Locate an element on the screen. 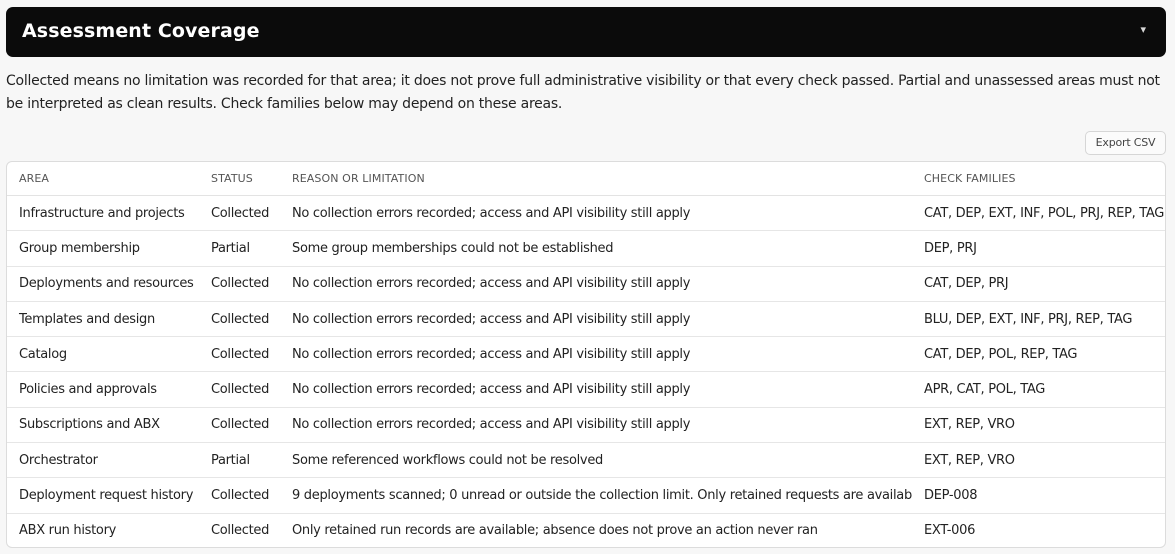 Image resolution: width=1175 pixels, height=554 pixels. column-header-status: STATUS is located at coordinates (239, 179).